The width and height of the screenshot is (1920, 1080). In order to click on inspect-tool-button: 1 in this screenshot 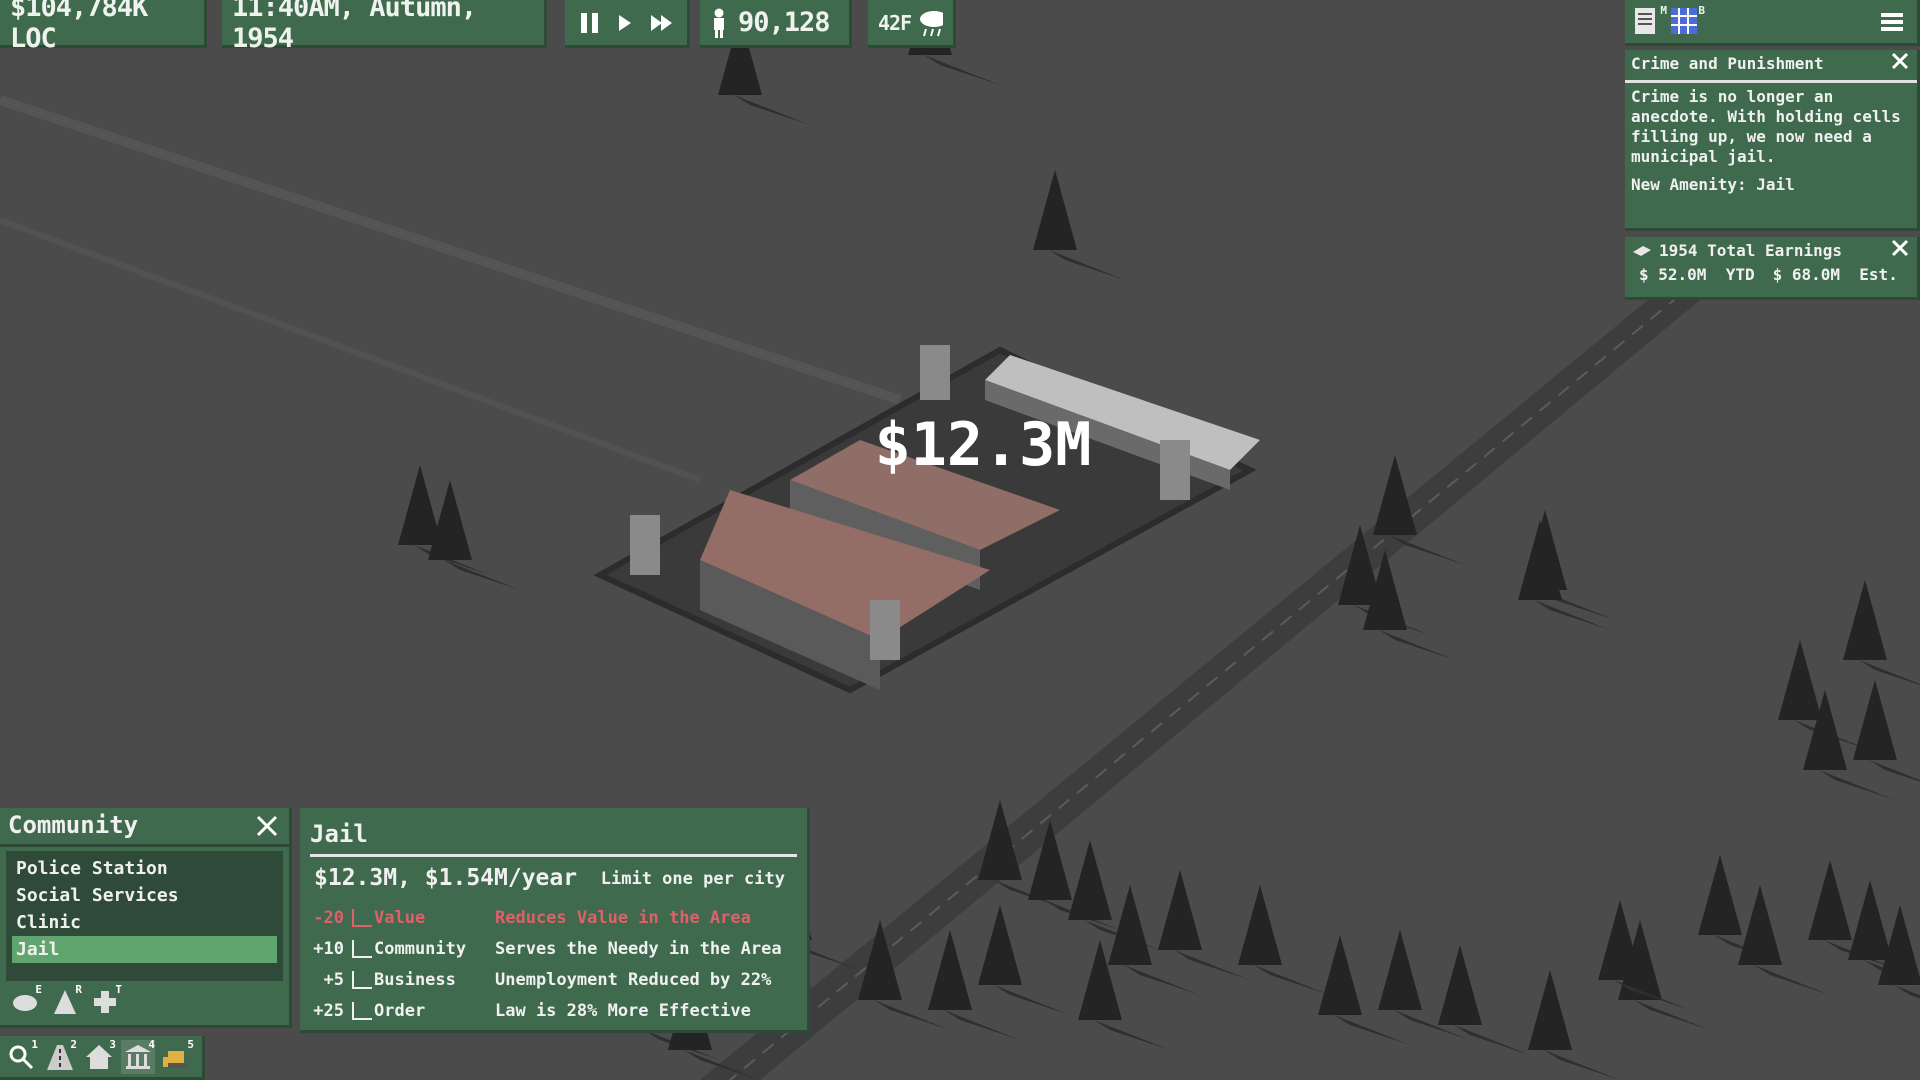, I will do `click(21, 1055)`.